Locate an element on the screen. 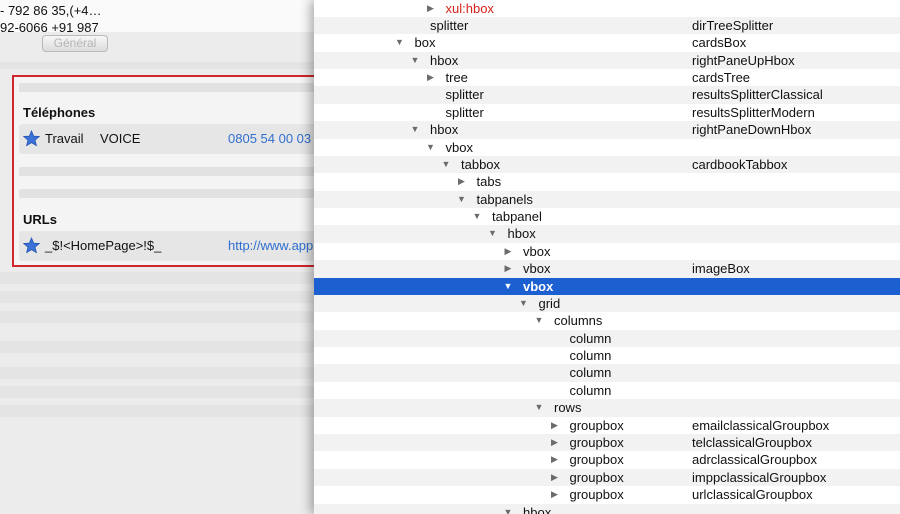  tree-row: ▶ groupbox urlclassicalGroupbox is located at coordinates (607, 494).